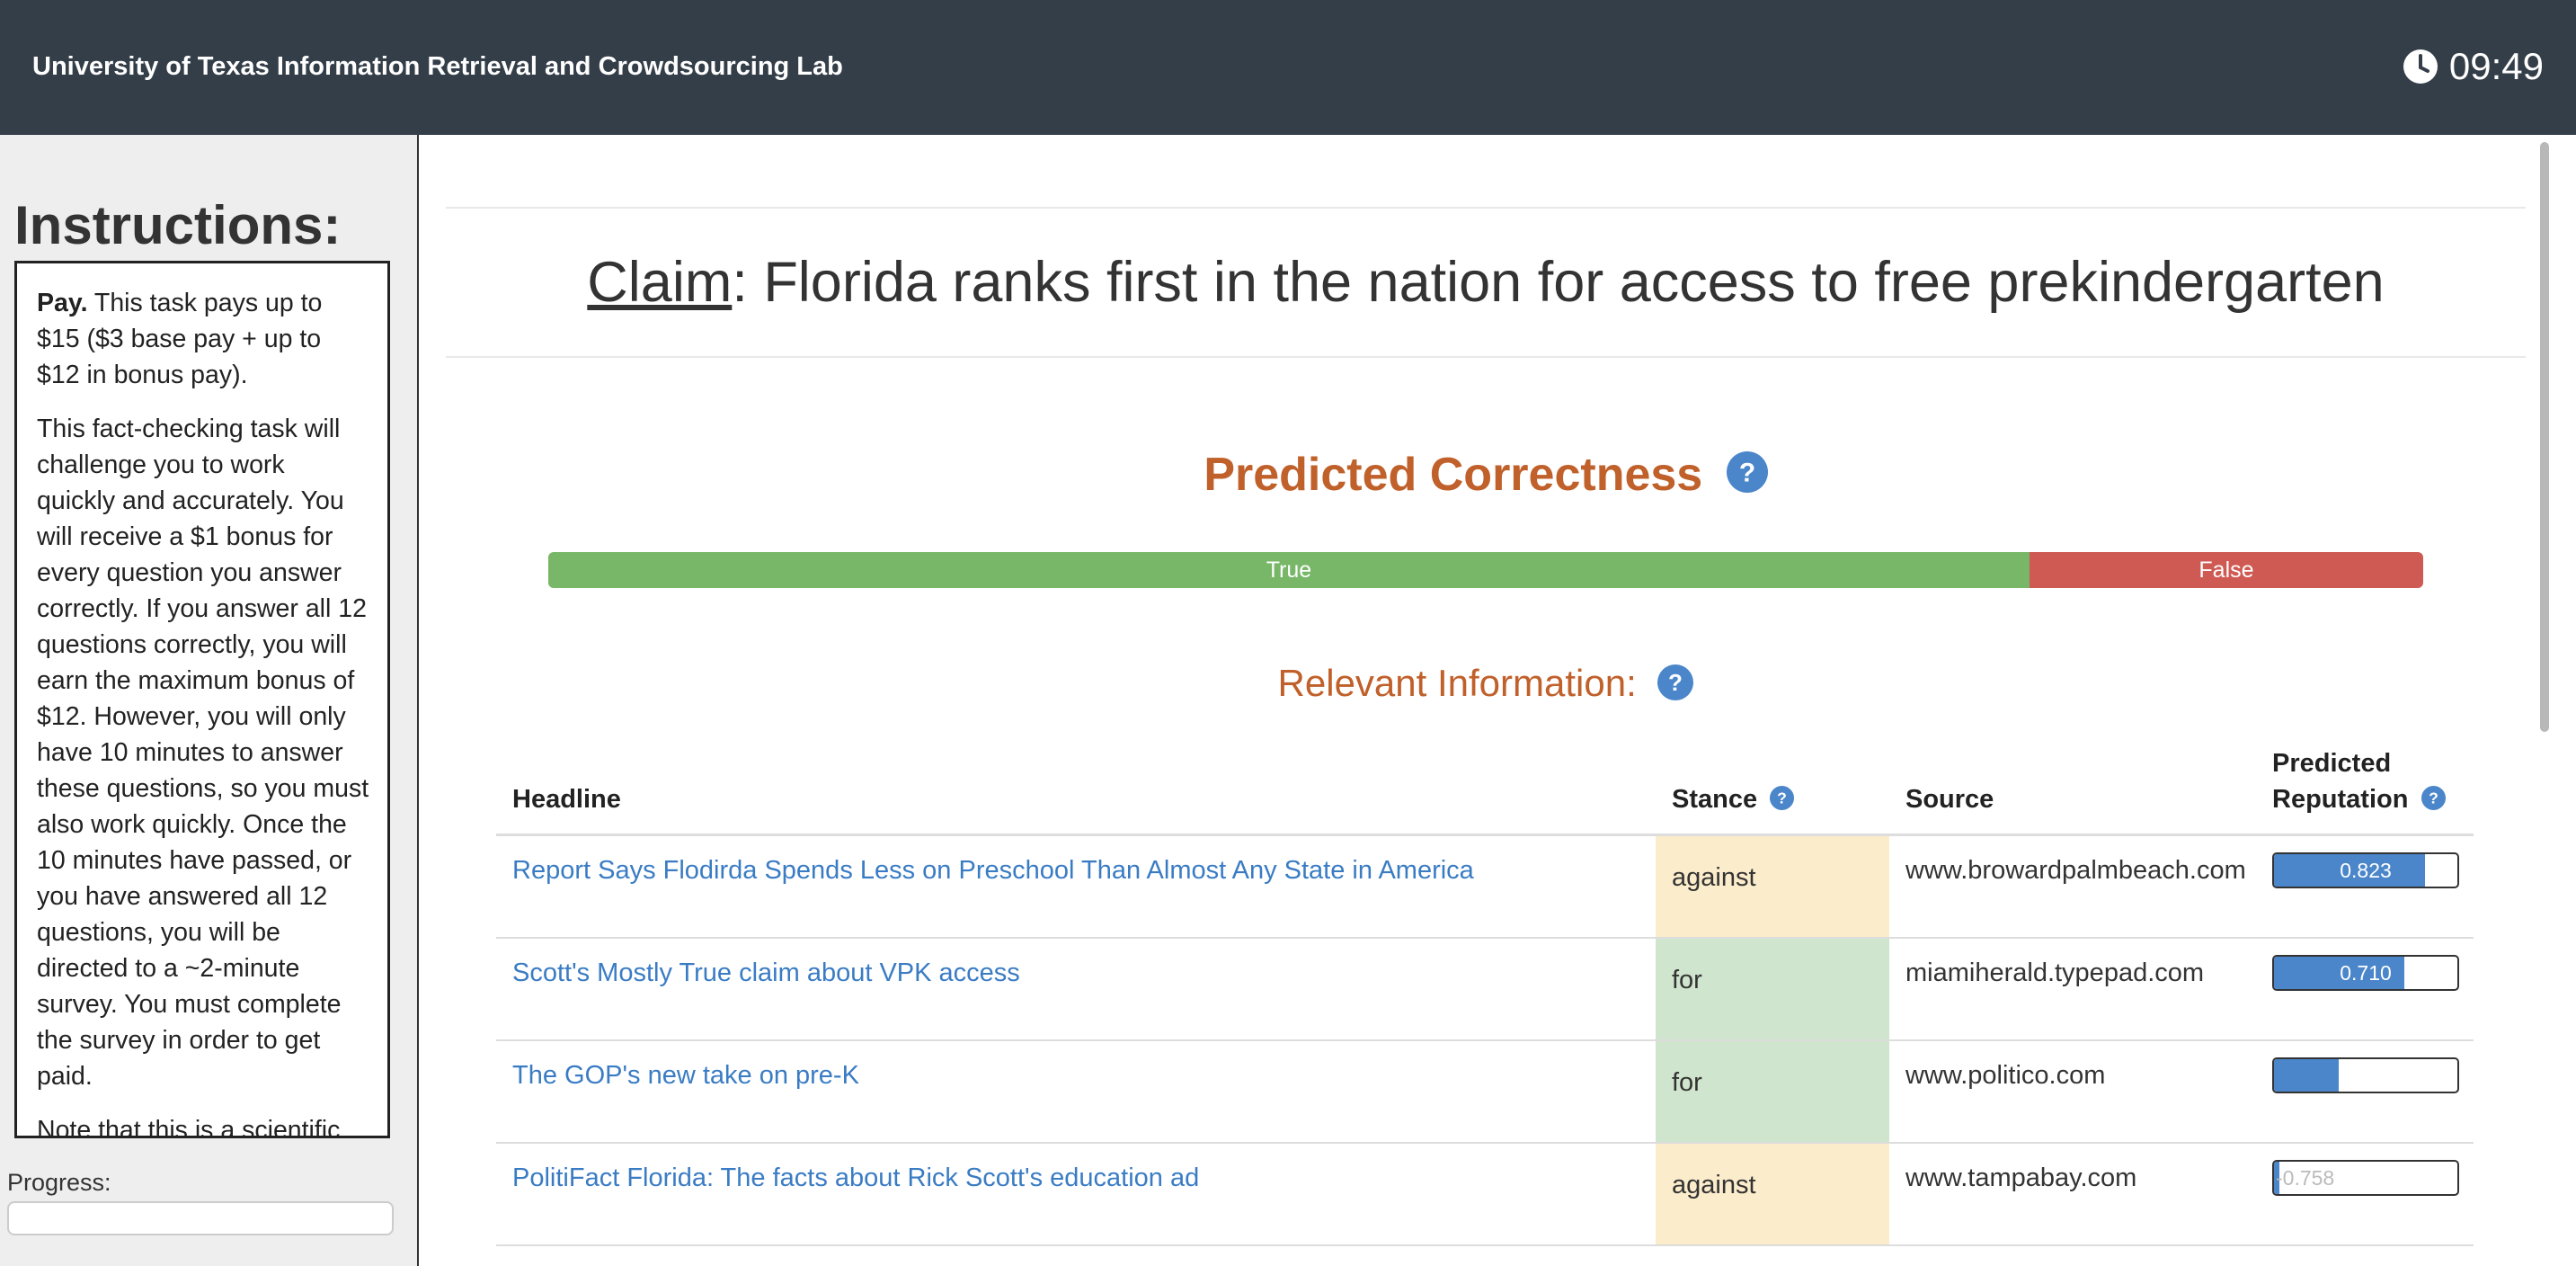 This screenshot has width=2576, height=1266. I want to click on stance-header-label: Stance, so click(1715, 800).